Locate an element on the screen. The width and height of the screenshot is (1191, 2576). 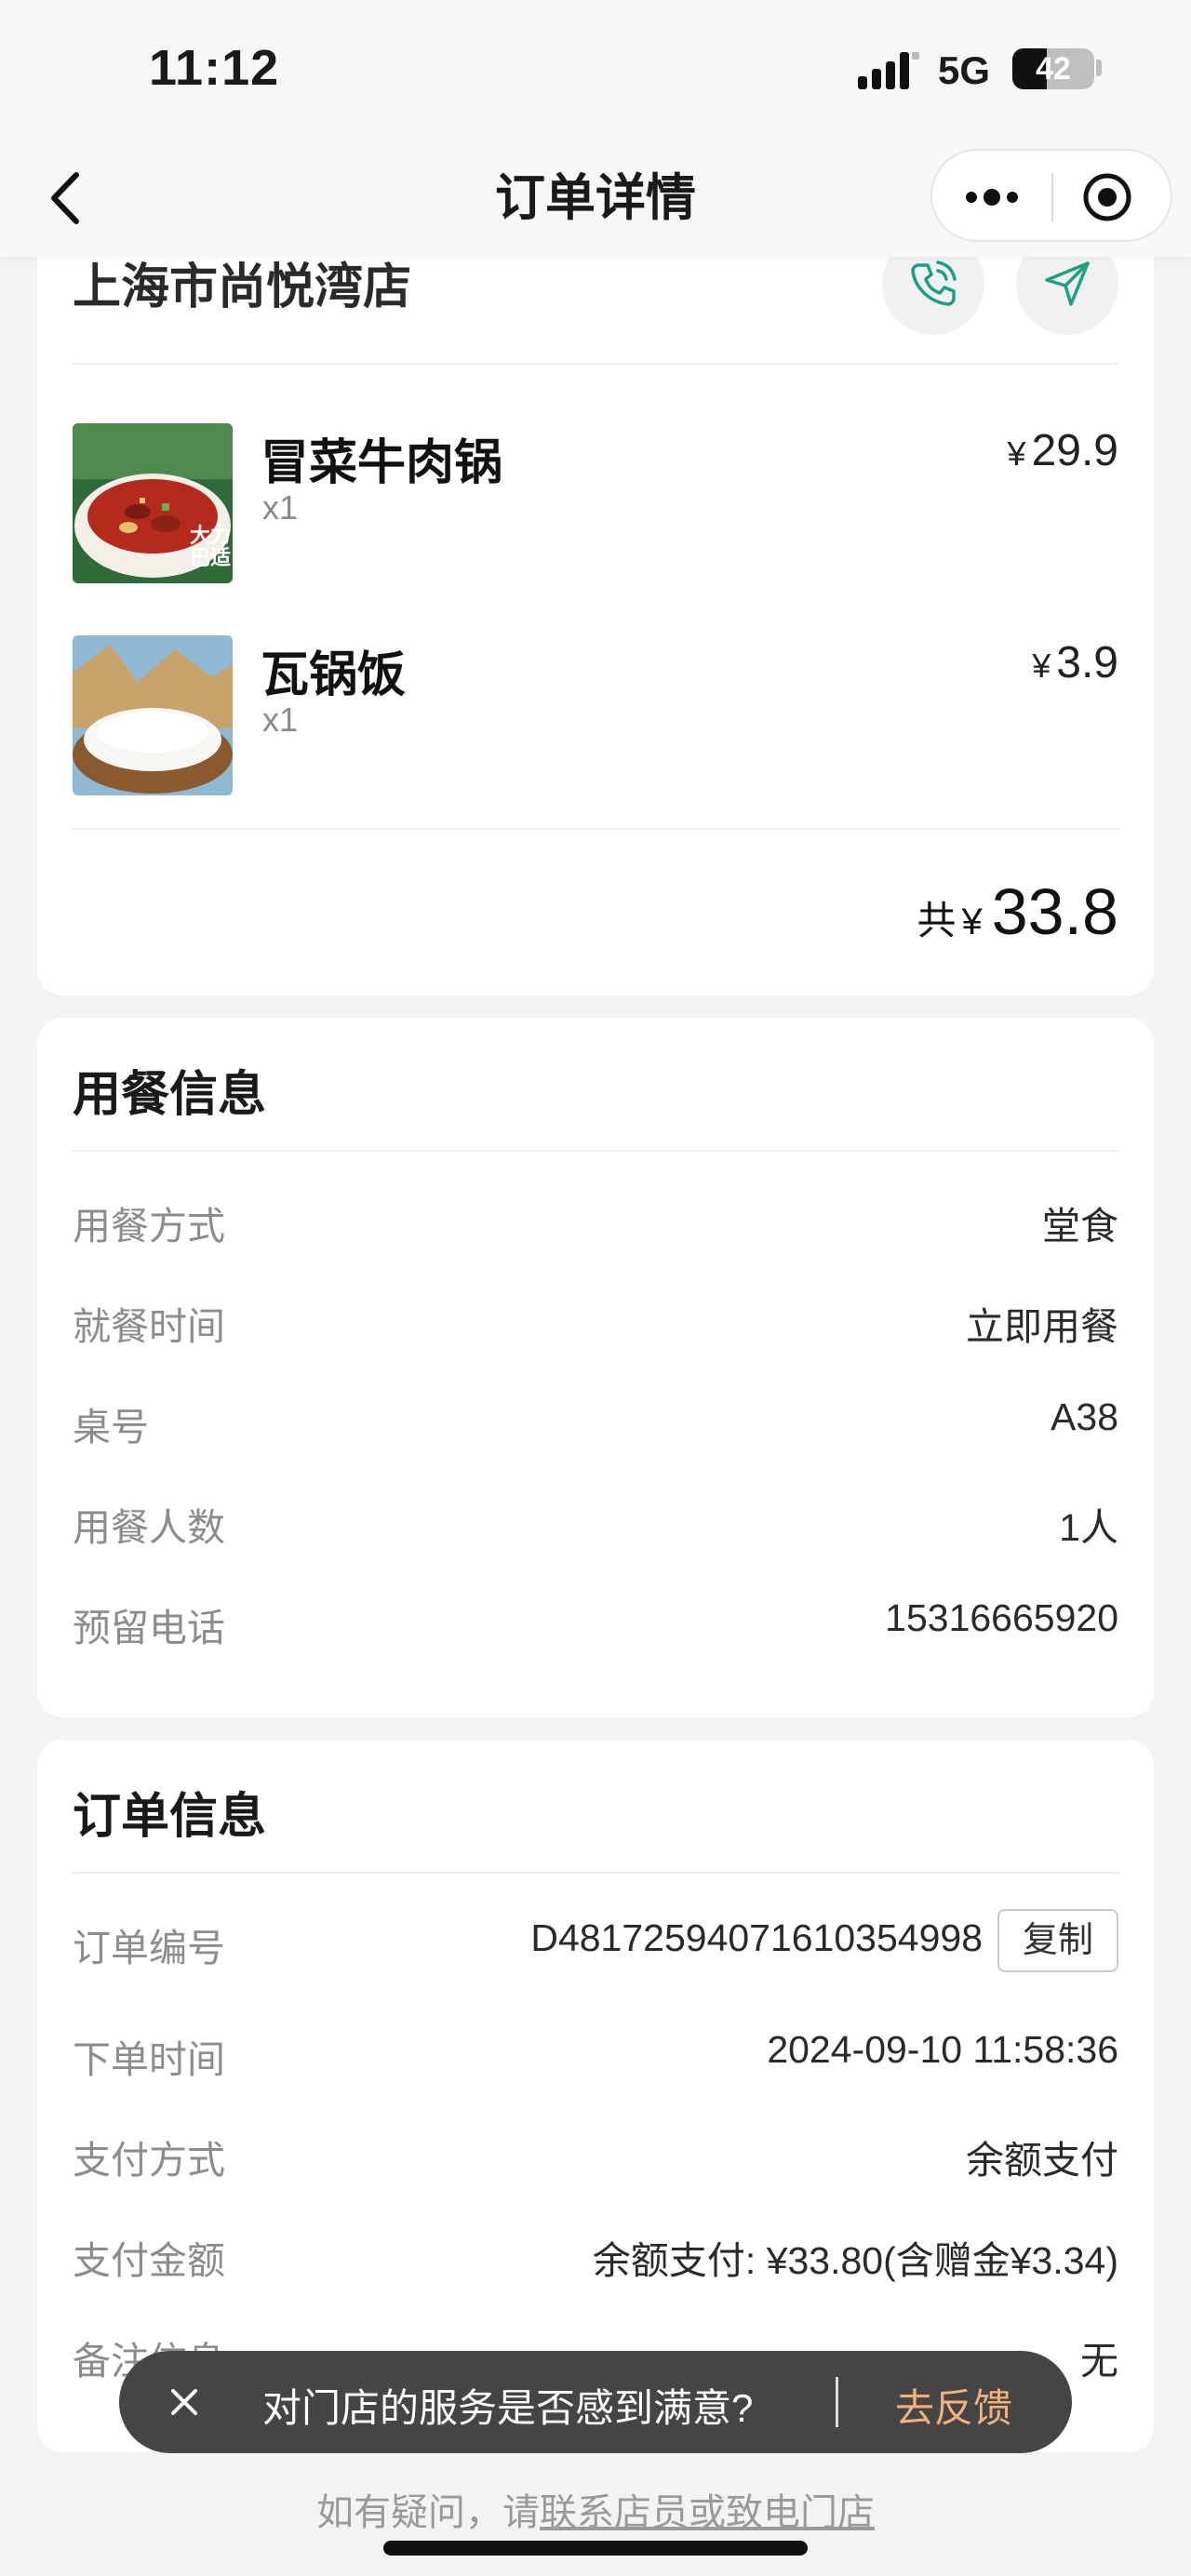
info-row: 支付金额 余额支付: ¥33.80(含赠金¥3.34) is located at coordinates (595, 2257).